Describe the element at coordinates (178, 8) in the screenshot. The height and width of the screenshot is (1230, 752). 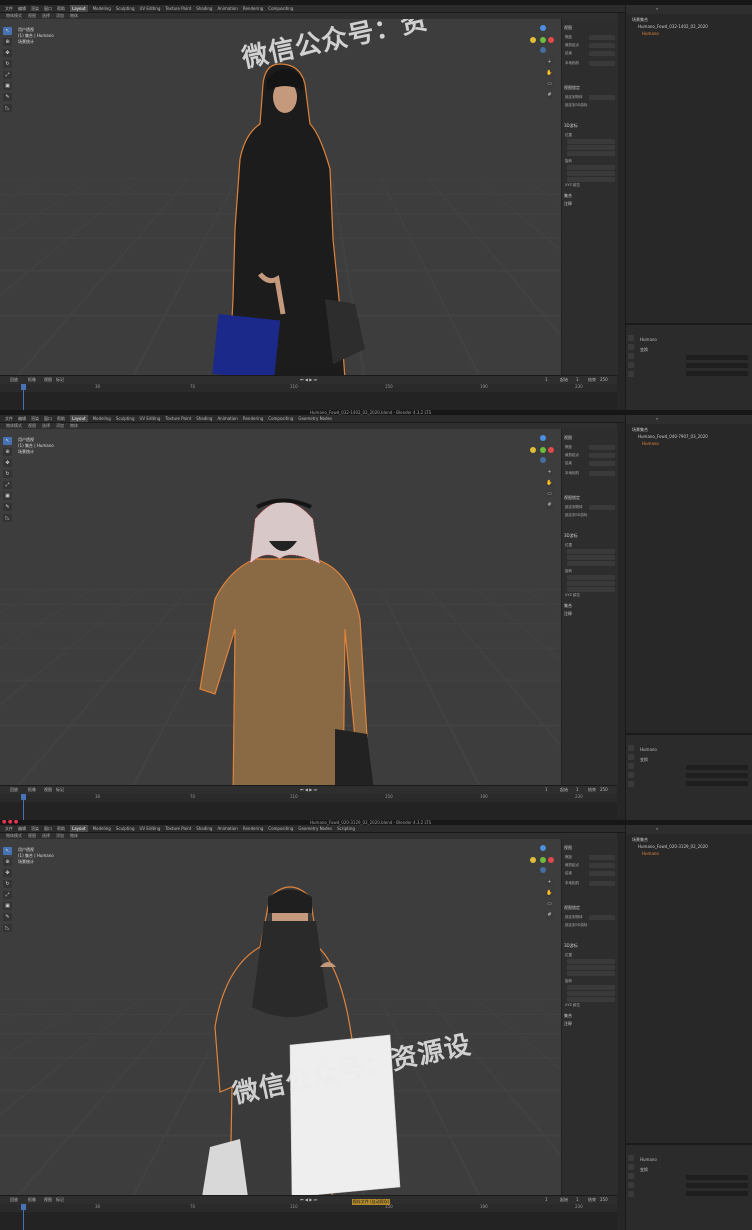
I see `tab-texture-paint: Texture Paint` at that location.